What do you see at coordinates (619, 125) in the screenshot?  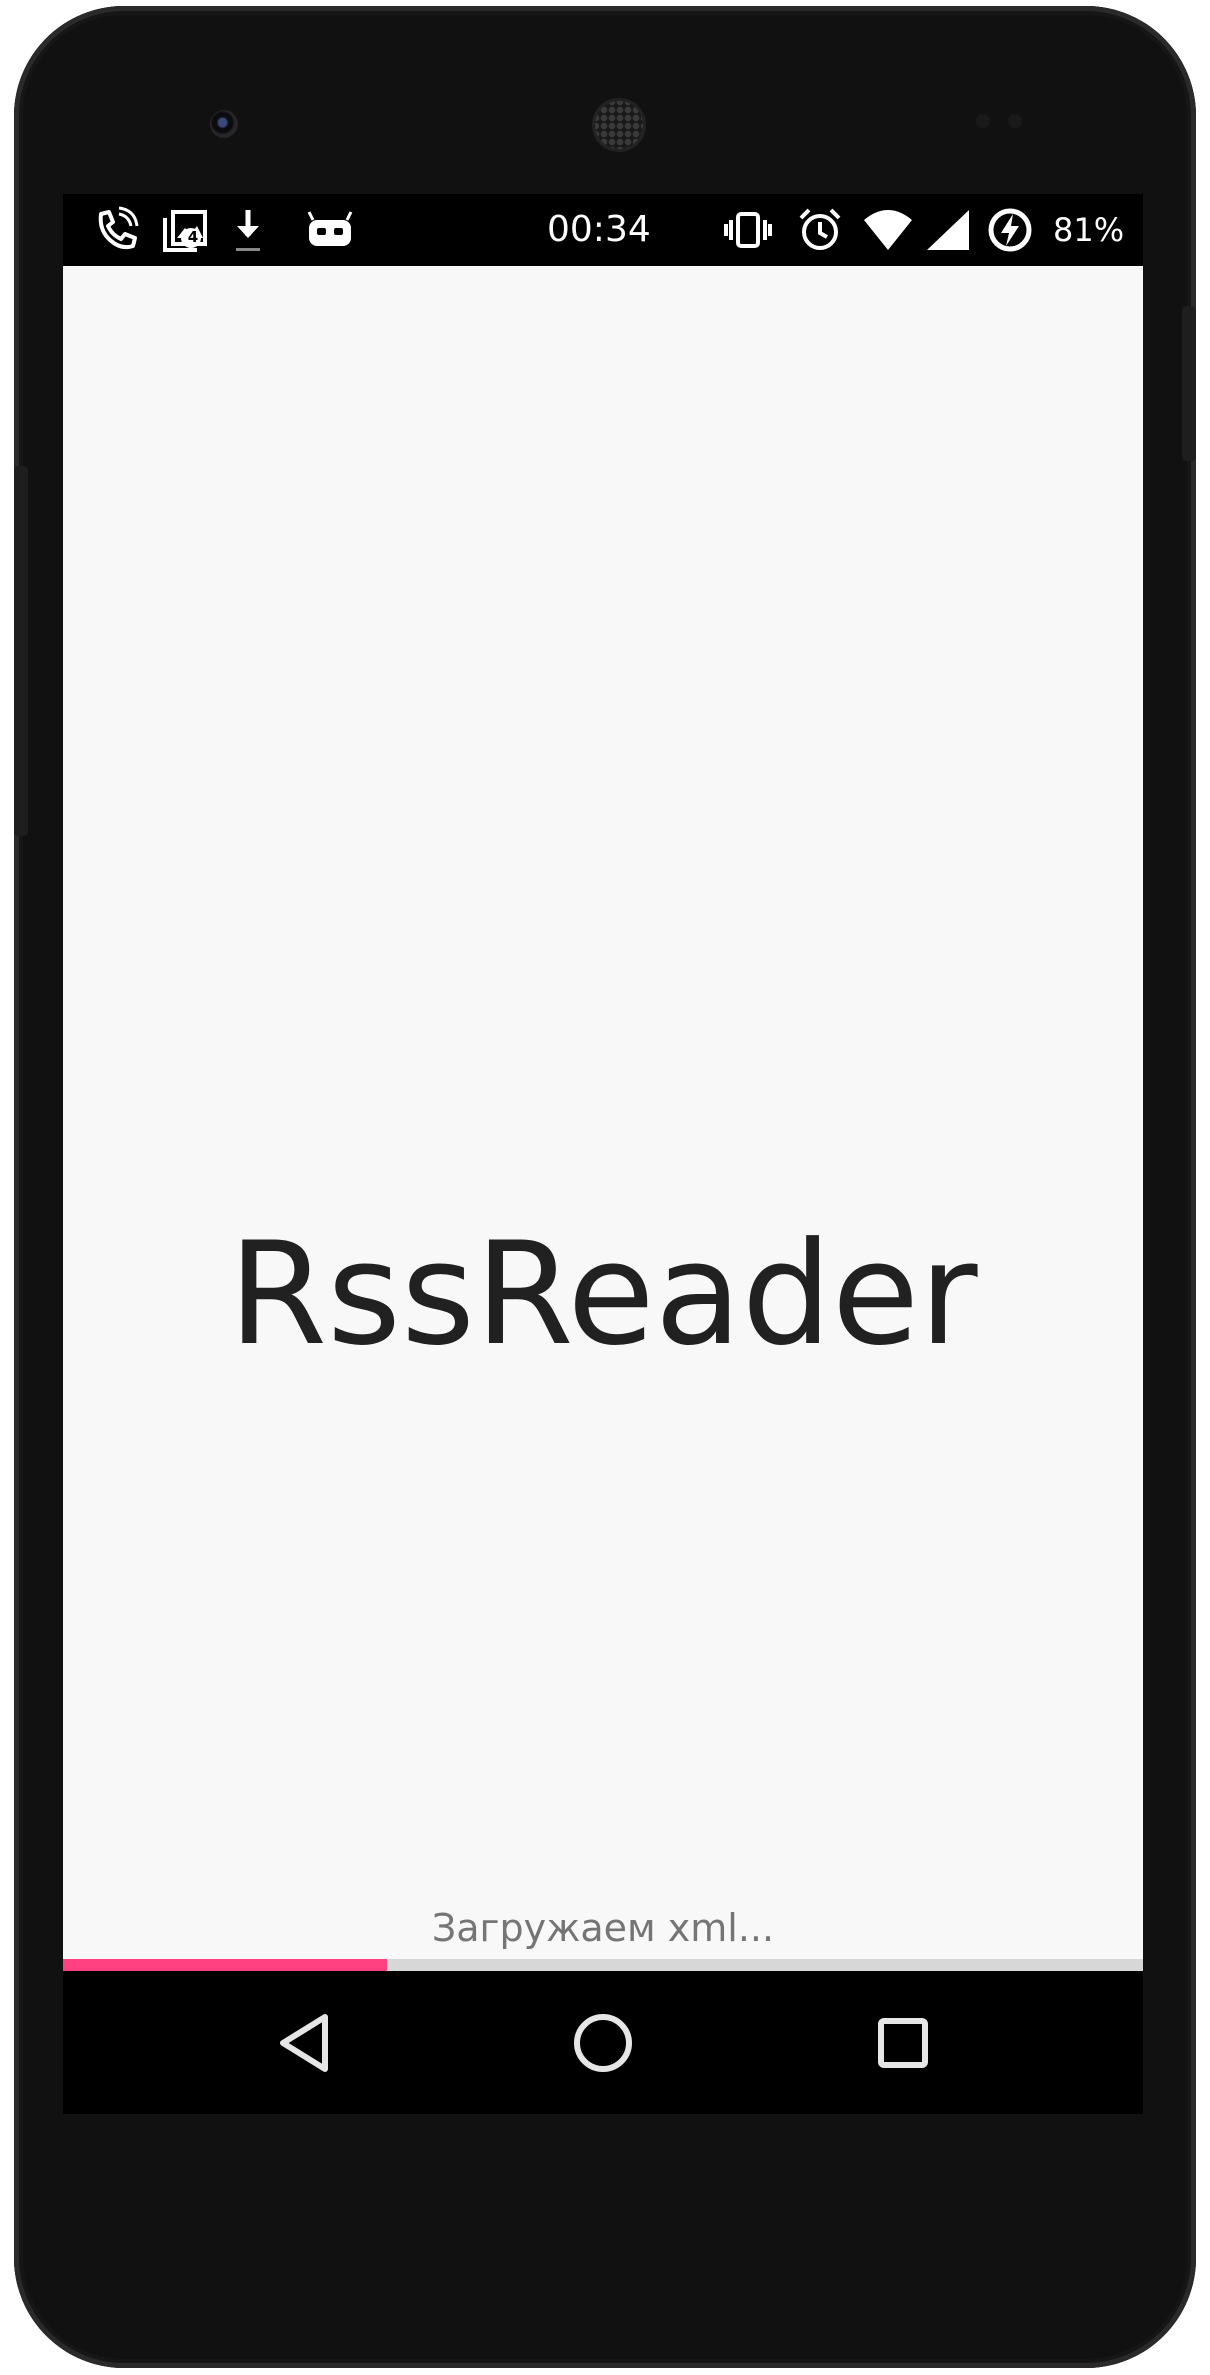 I see `earpiece-speaker` at bounding box center [619, 125].